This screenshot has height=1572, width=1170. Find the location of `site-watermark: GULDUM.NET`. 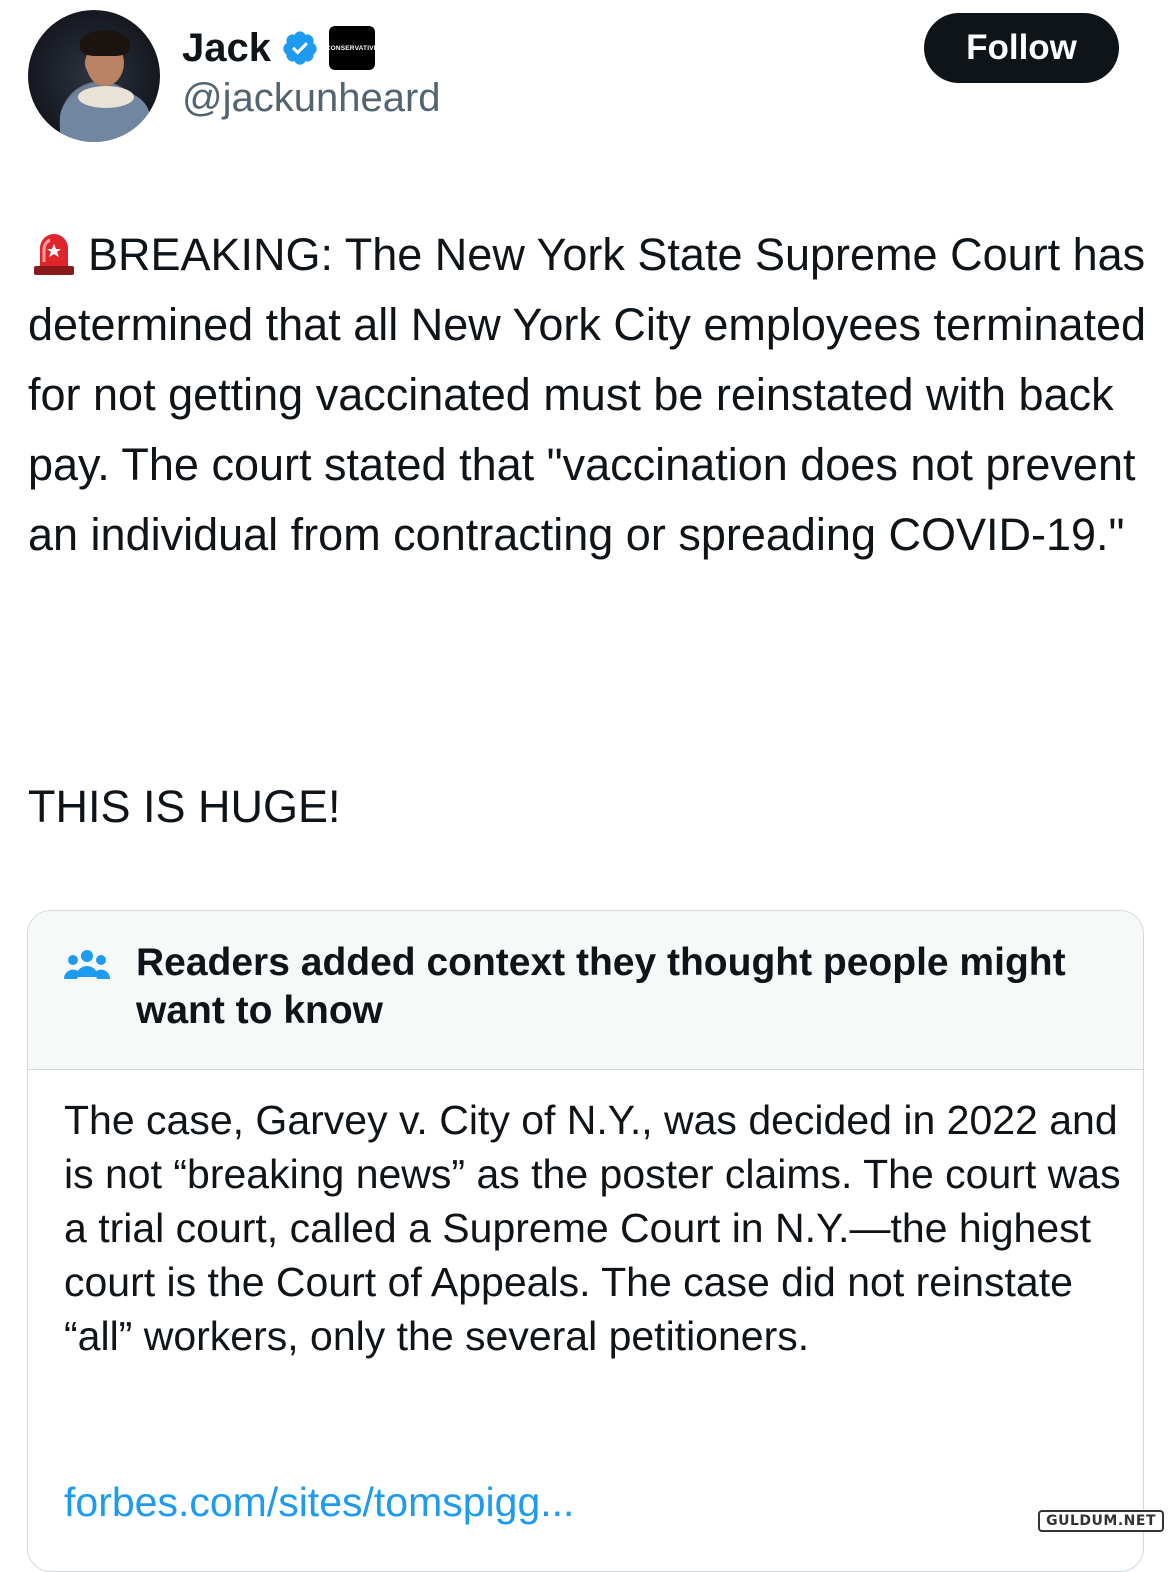

site-watermark: GULDUM.NET is located at coordinates (1101, 1521).